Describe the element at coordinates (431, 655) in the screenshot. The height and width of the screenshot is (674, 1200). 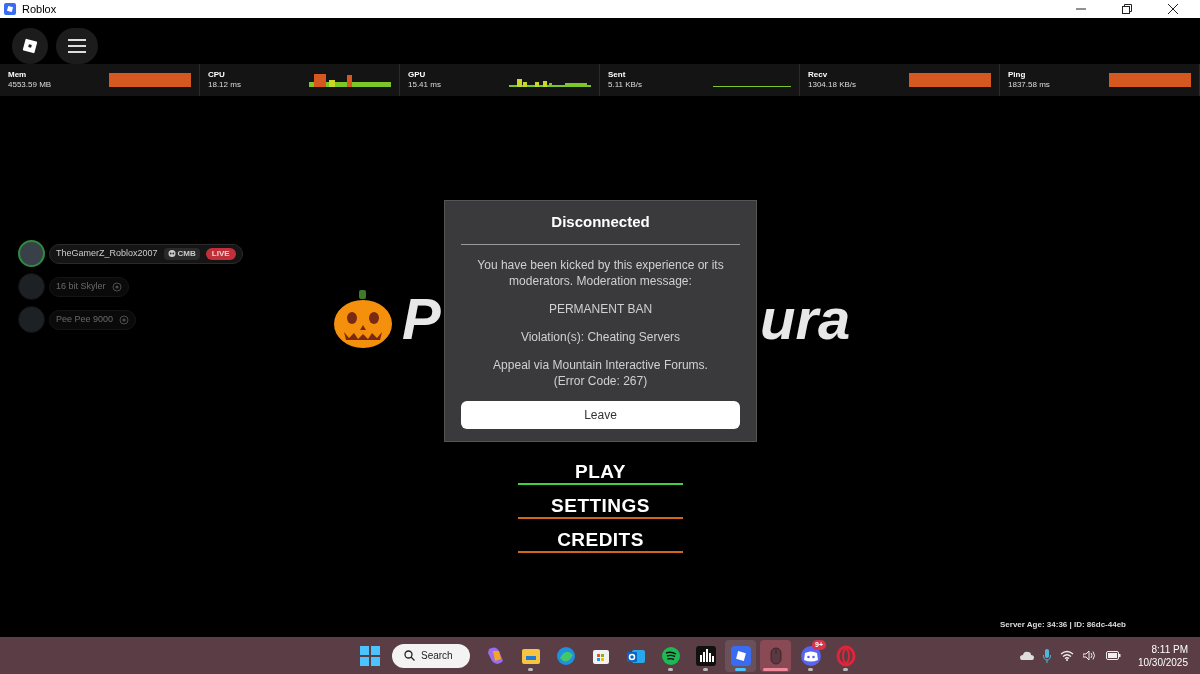
I see `search-box: Search` at that location.